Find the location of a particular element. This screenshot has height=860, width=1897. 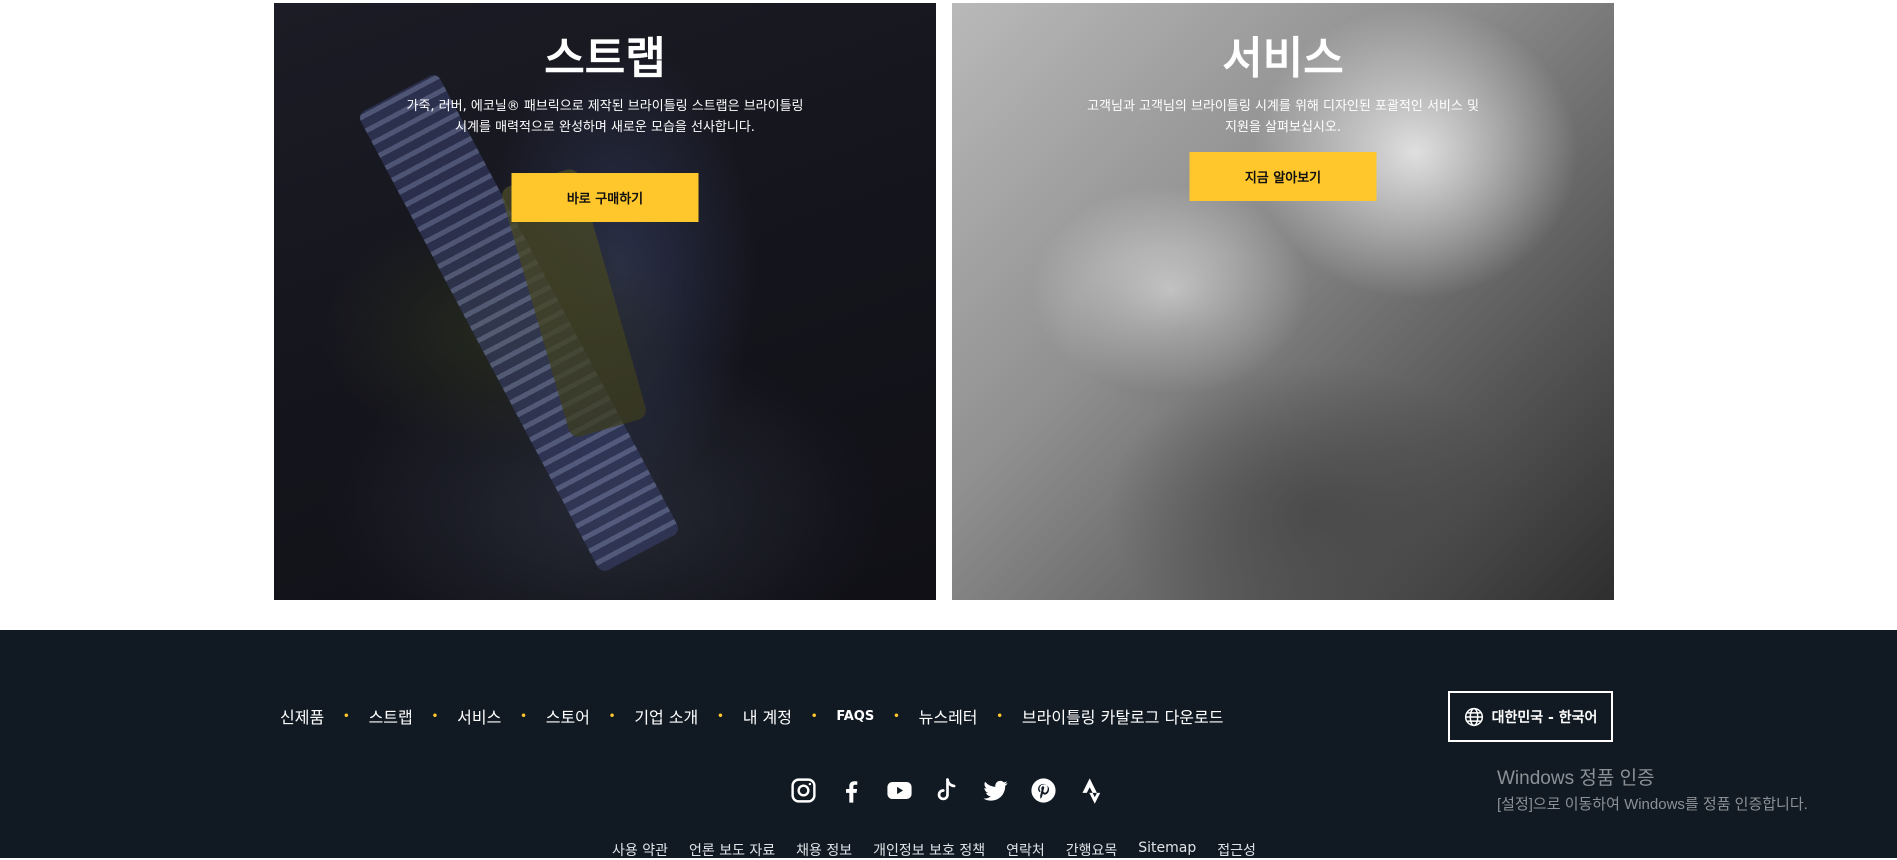

legal-link-press: 언론 보도 자료 is located at coordinates (732, 850).